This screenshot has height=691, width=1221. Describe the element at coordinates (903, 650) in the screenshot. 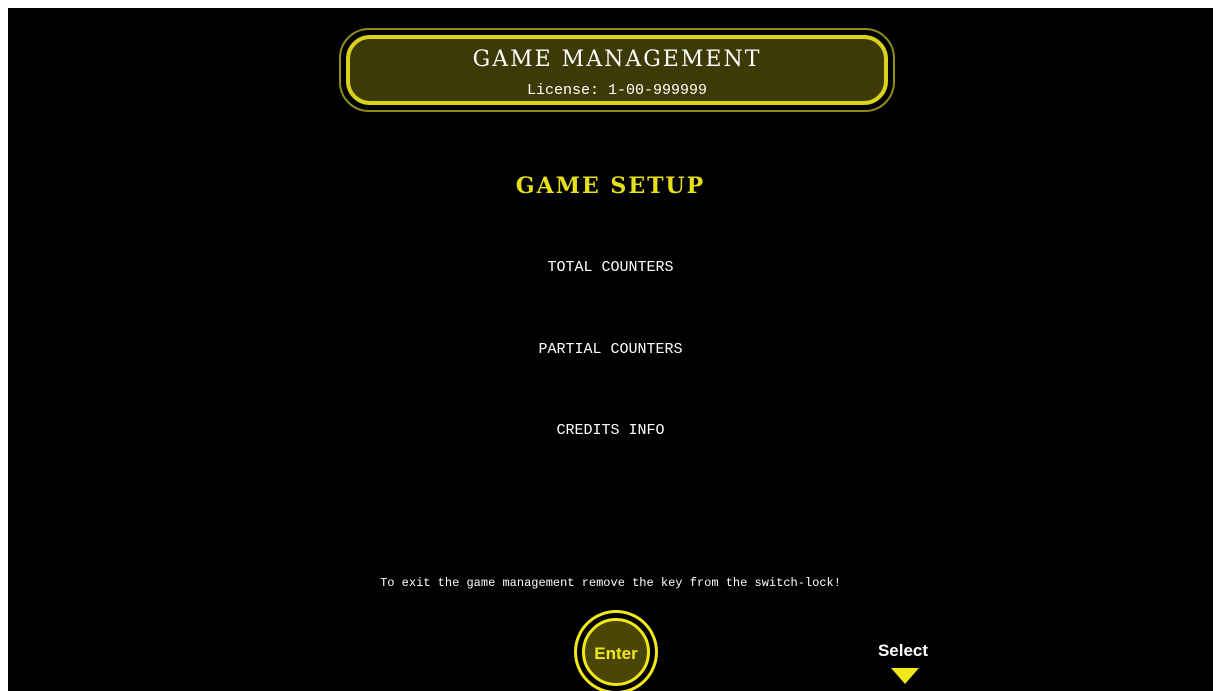

I see `select-button-label: Select` at that location.